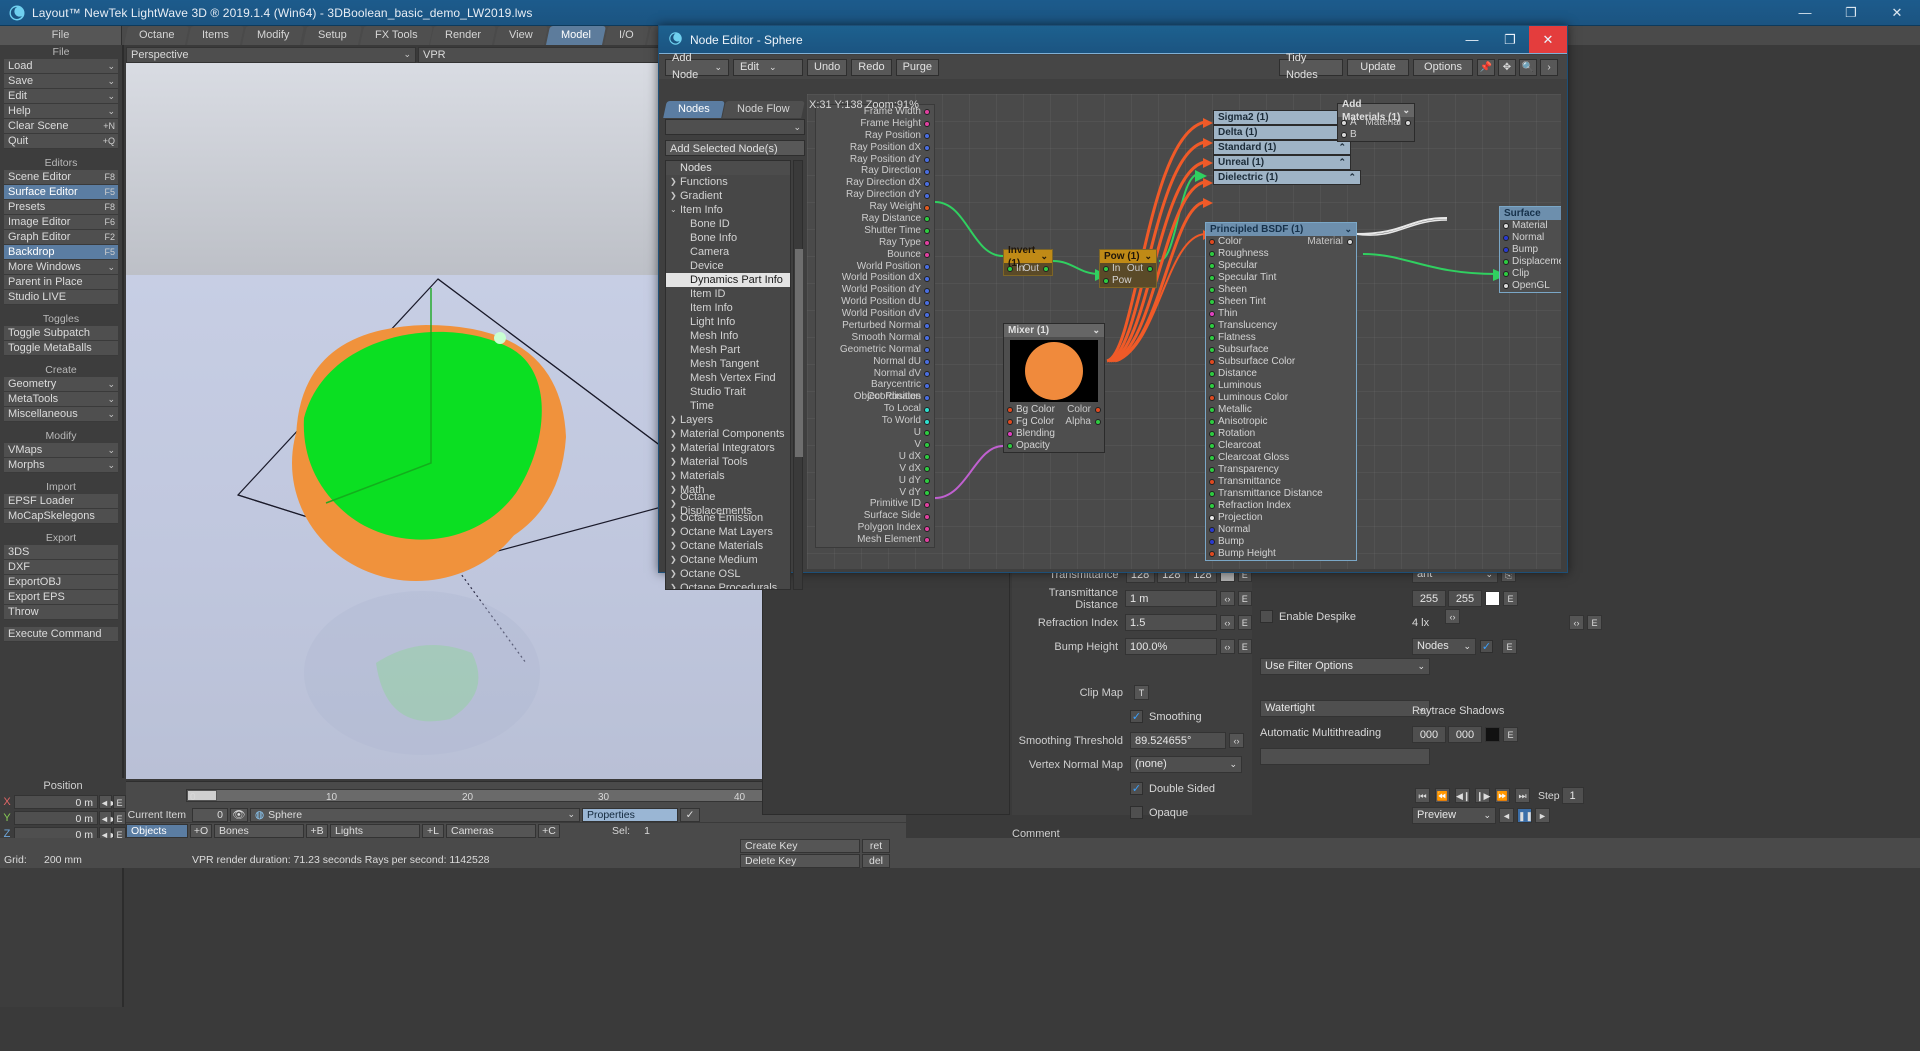  I want to click on main-tab-fx-tools: FX Tools, so click(396, 35).